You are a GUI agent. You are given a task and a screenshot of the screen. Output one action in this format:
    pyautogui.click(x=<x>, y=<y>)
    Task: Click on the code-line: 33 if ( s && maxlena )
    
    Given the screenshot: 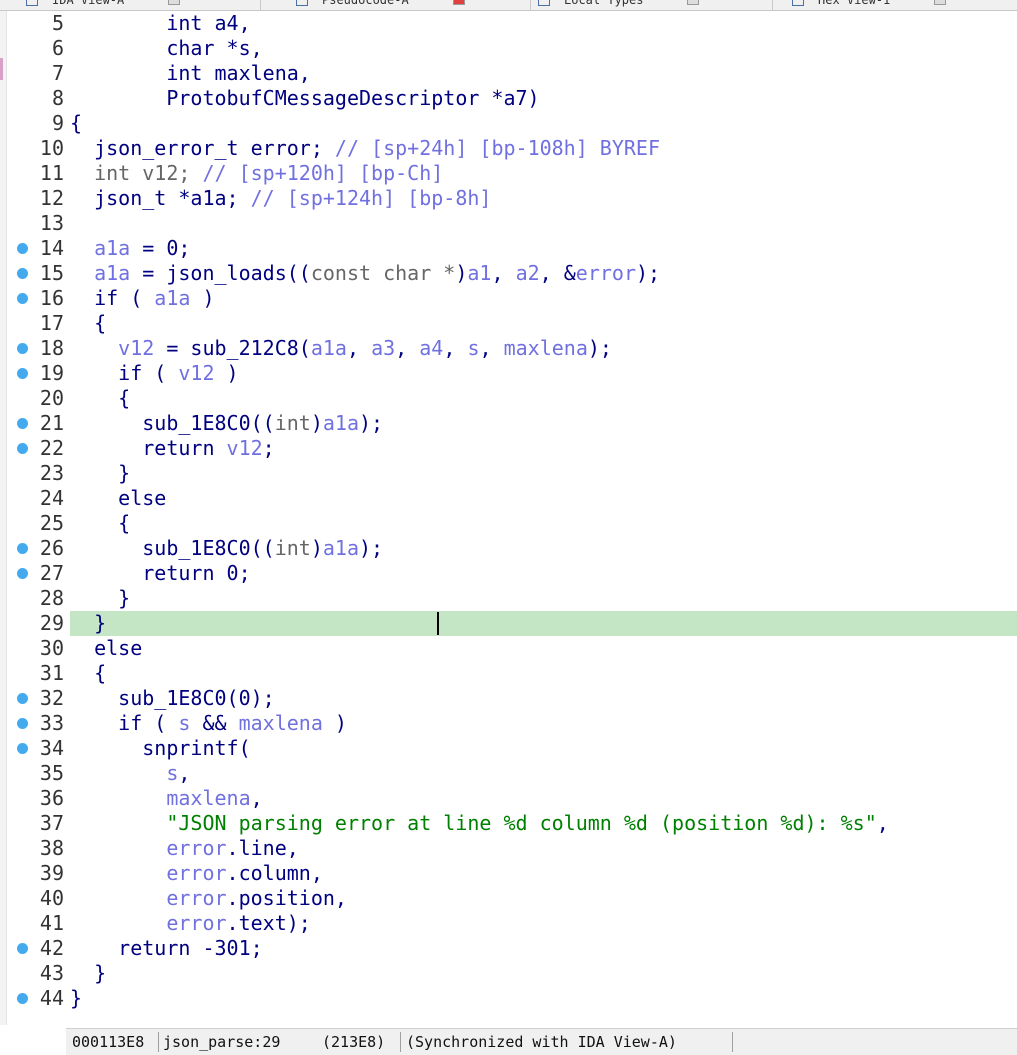 What is the action you would take?
    pyautogui.click(x=512, y=723)
    